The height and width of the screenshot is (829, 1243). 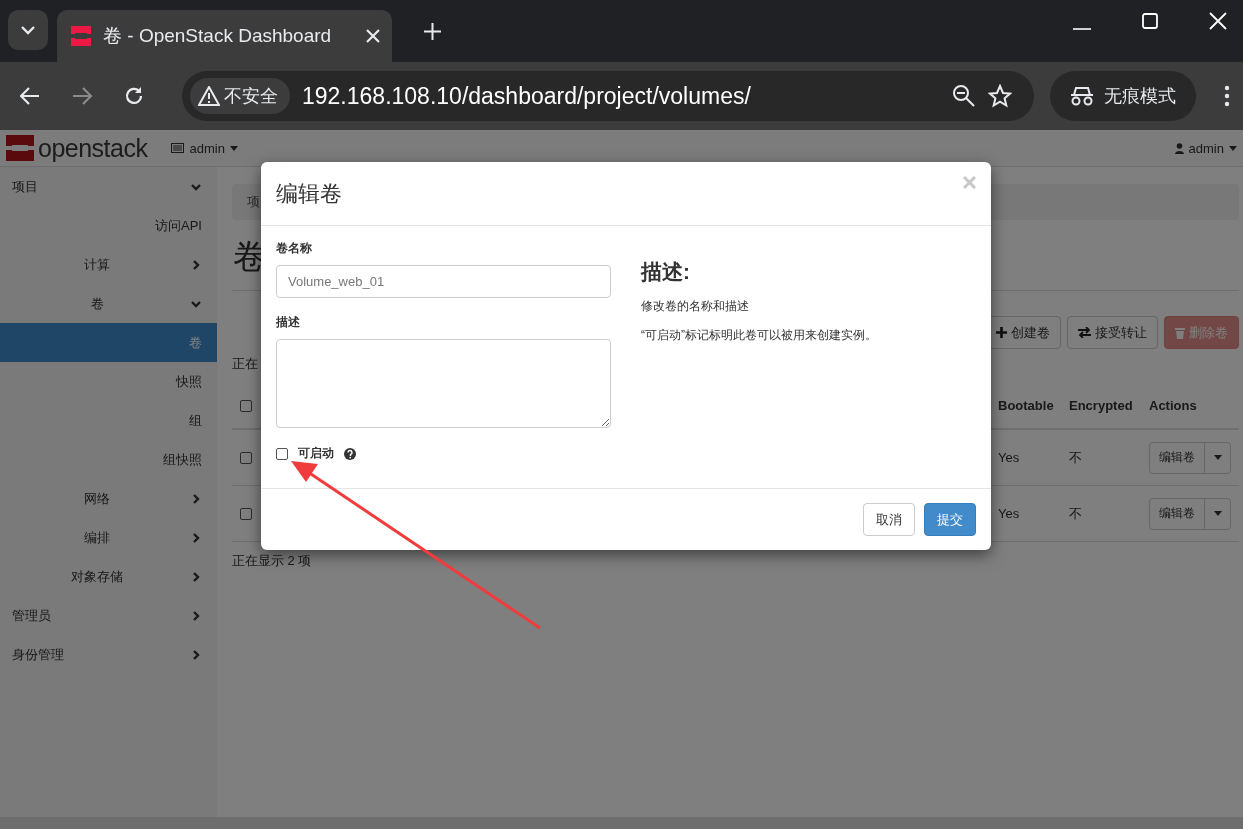 What do you see at coordinates (1150, 21) in the screenshot?
I see `maximize-icon` at bounding box center [1150, 21].